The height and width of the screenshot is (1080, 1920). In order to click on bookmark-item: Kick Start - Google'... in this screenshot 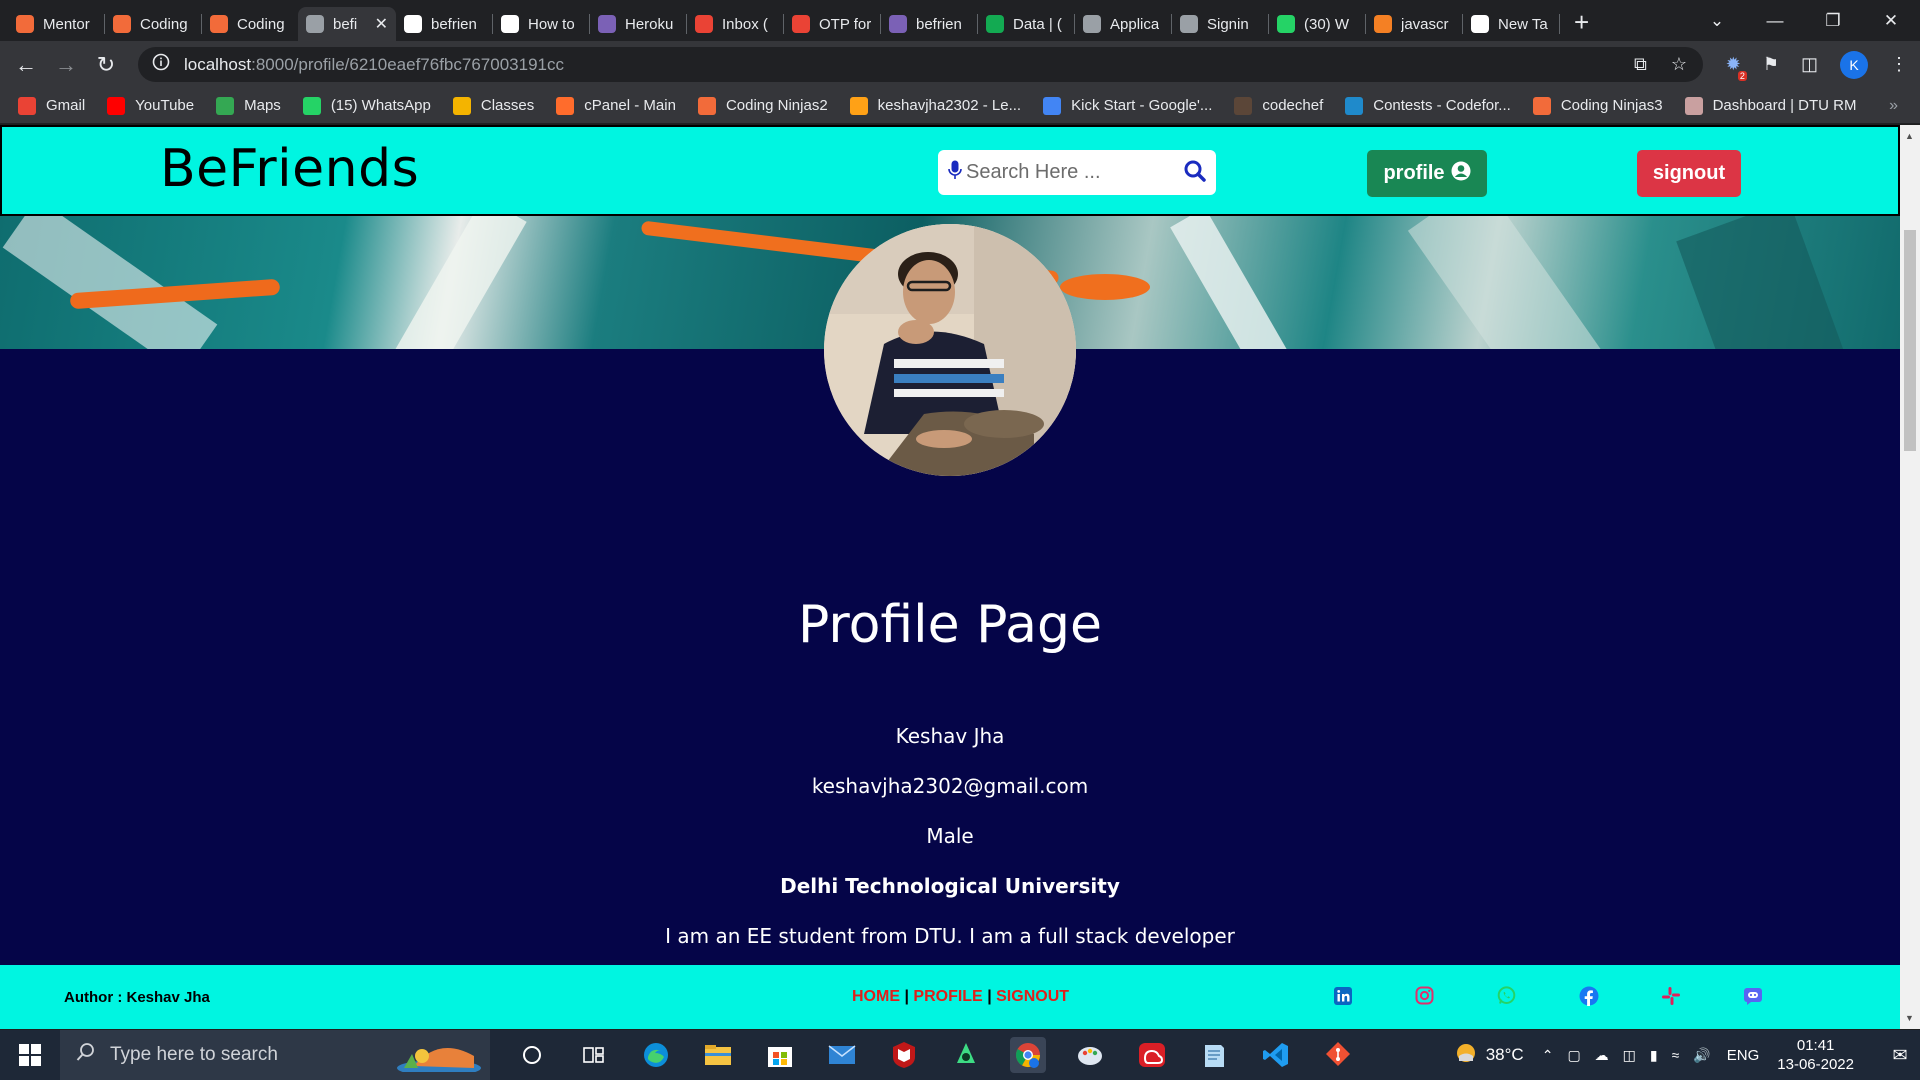, I will do `click(1127, 105)`.